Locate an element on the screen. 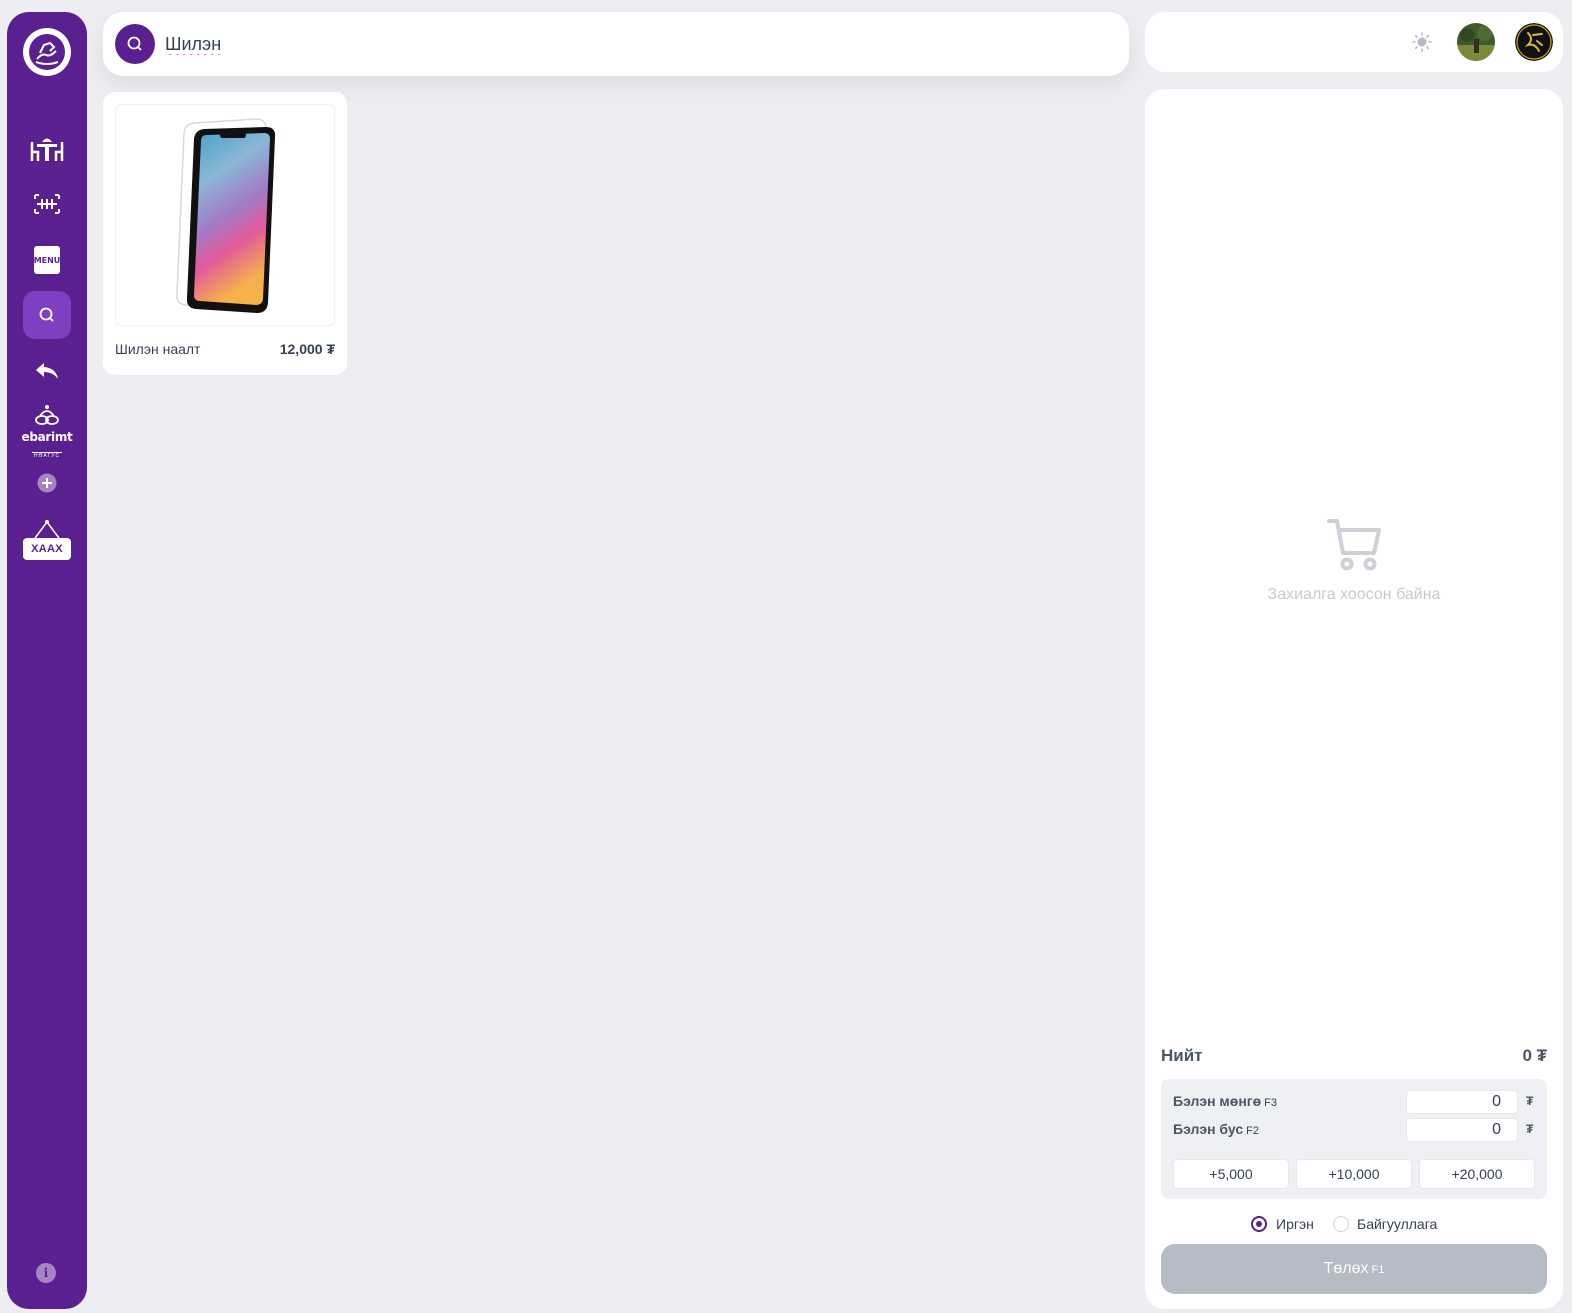 The height and width of the screenshot is (1313, 1572). quick-amount-10000-button: +10,000 is located at coordinates (1354, 1174).